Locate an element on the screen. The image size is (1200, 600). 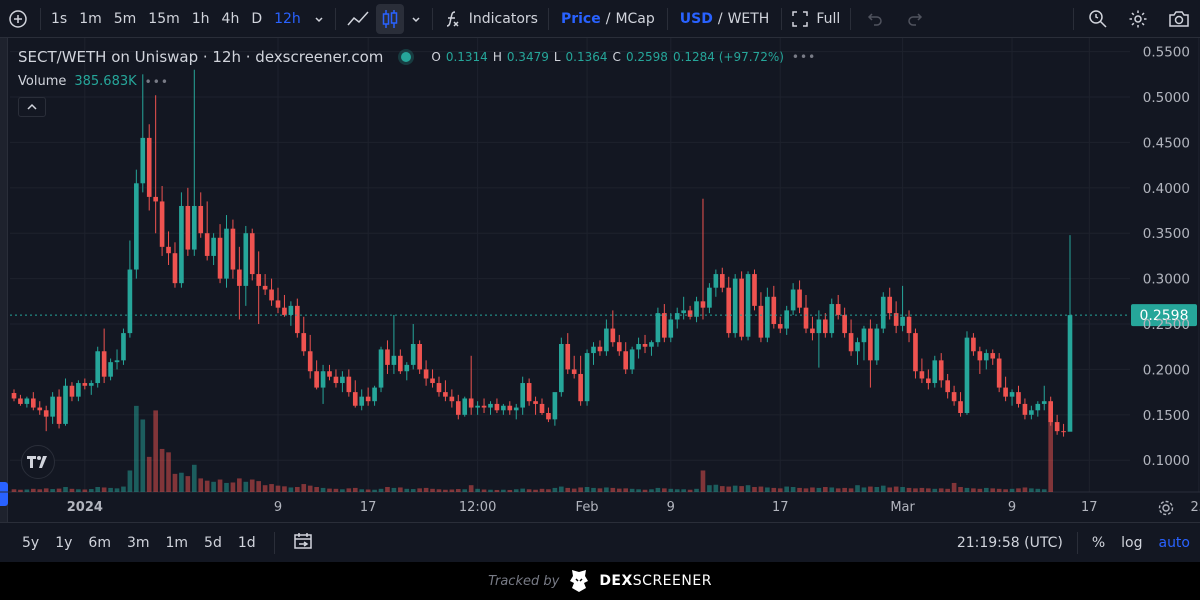
range-5d: 5d is located at coordinates (213, 543).